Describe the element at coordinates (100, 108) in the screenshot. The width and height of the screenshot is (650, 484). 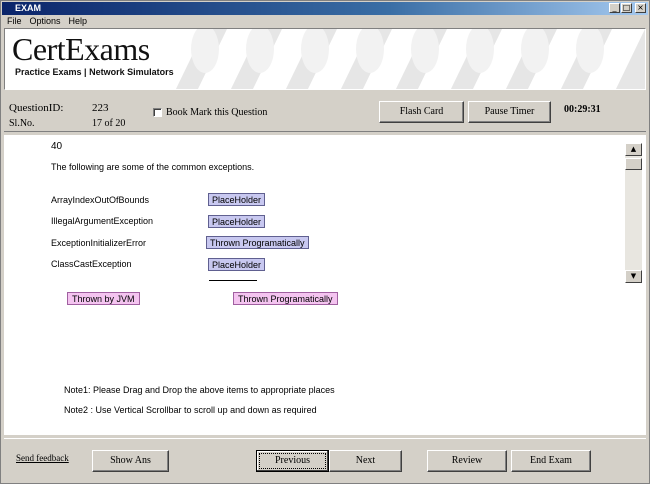
I see `question-id-value: 223` at that location.